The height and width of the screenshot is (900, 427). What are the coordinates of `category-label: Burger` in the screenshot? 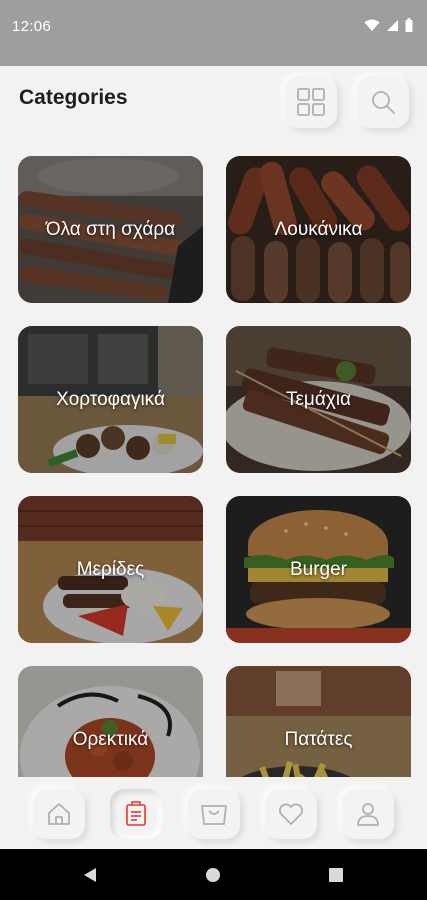 It's located at (318, 569).